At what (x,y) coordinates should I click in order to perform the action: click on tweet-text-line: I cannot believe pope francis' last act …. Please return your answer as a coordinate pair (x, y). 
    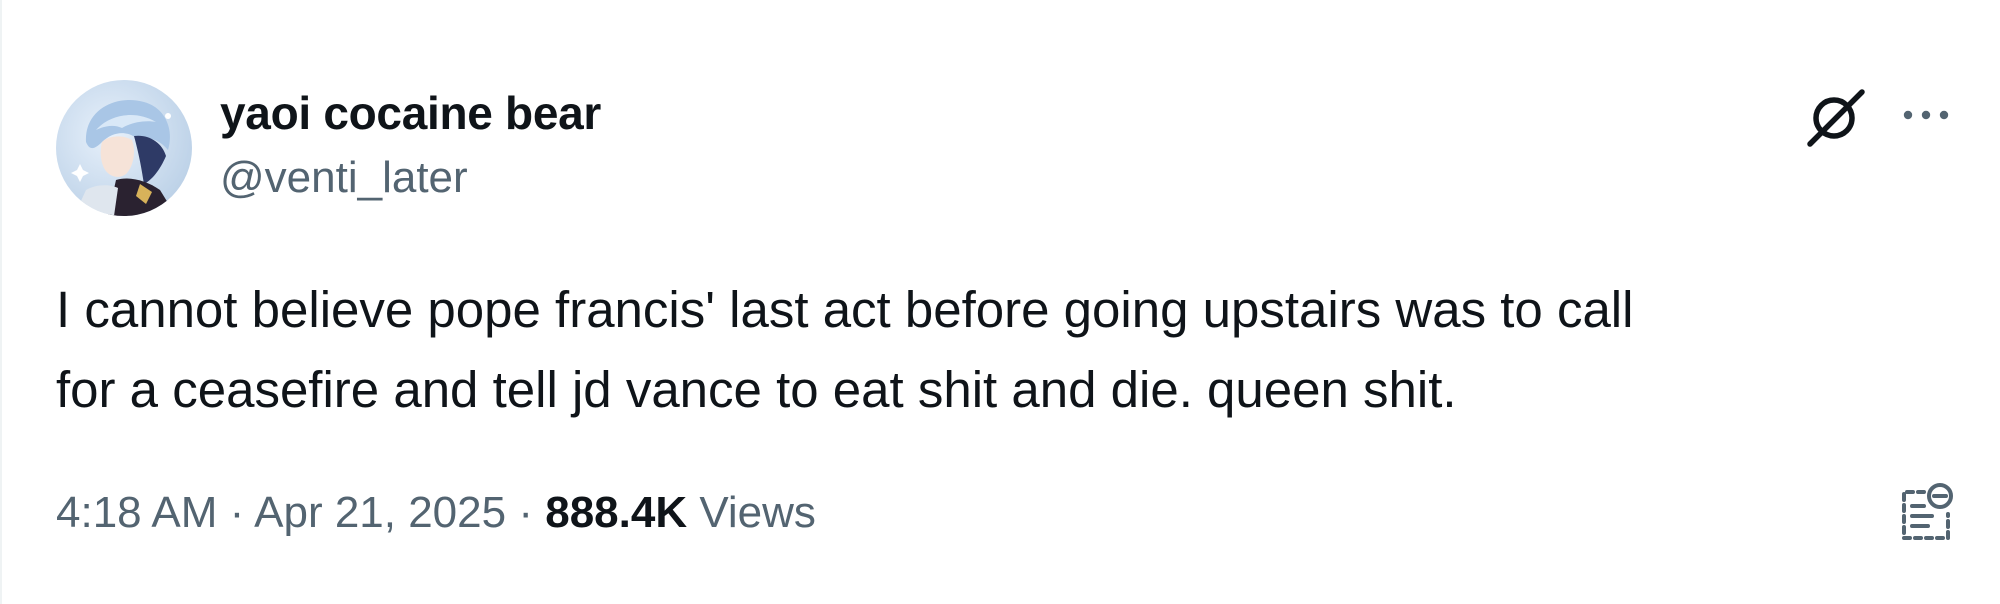
    Looking at the image, I should click on (845, 309).